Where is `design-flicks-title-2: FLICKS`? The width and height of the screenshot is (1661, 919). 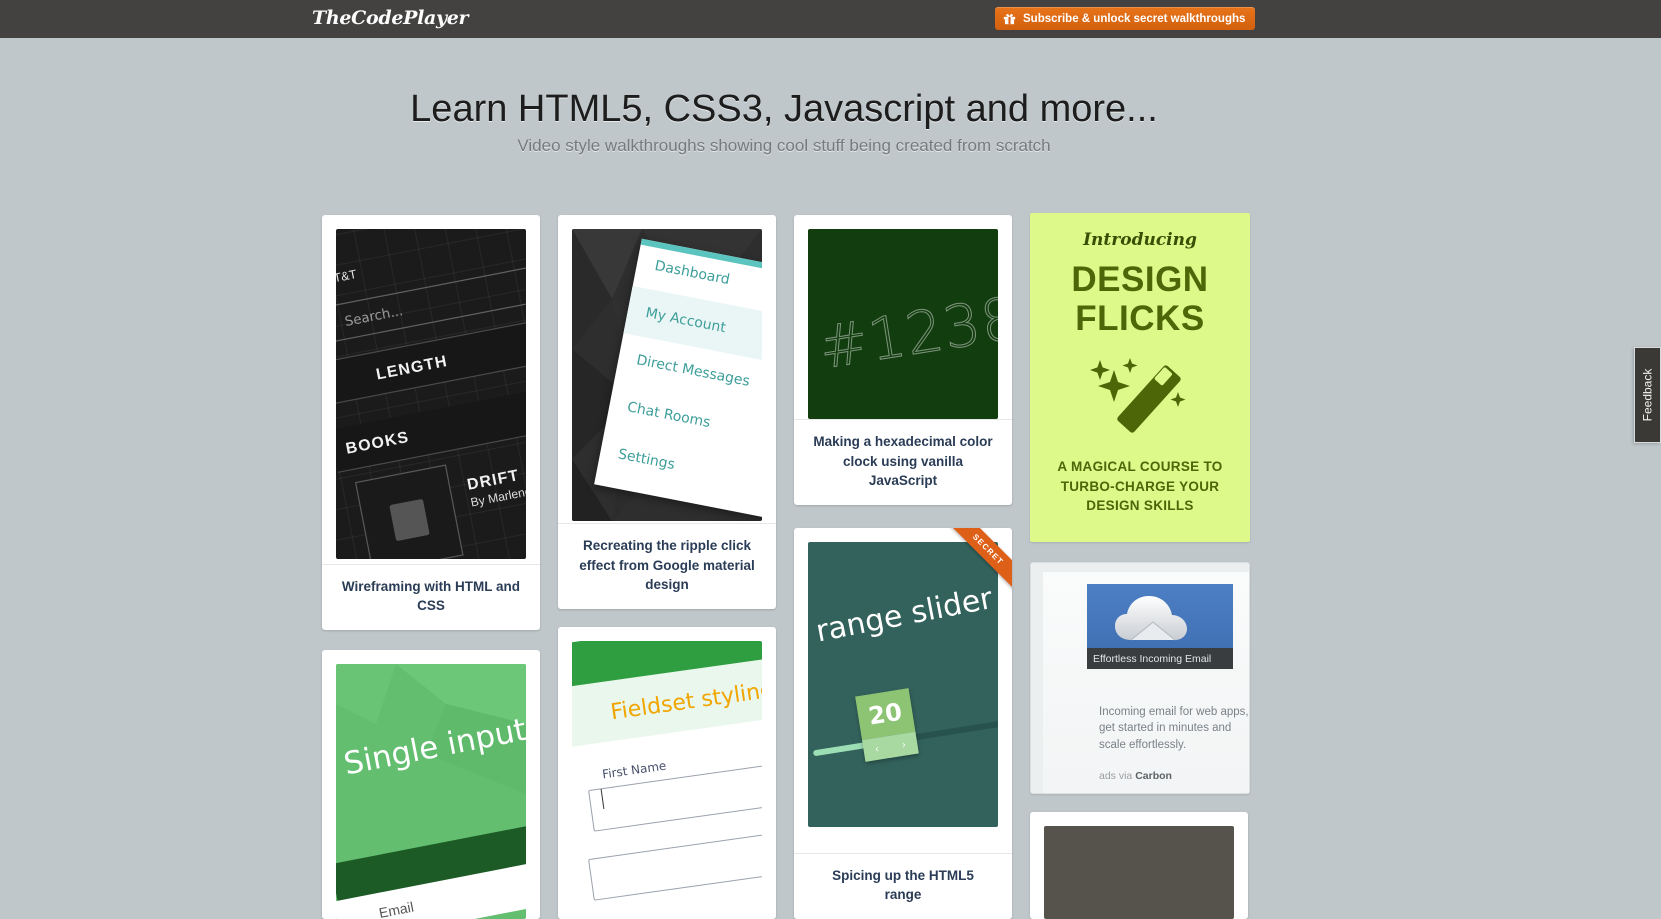
design-flicks-title-2: FLICKS is located at coordinates (1140, 319).